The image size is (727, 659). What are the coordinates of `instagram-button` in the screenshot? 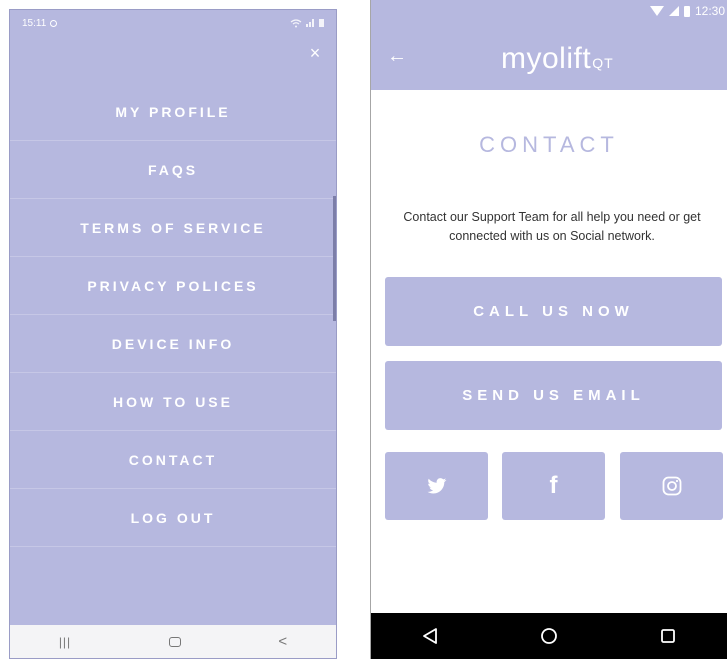 It's located at (671, 486).